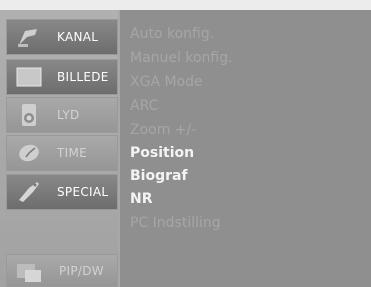 Image resolution: width=371 pixels, height=287 pixels. What do you see at coordinates (144, 106) in the screenshot?
I see `menu-item-arc: ARC` at bounding box center [144, 106].